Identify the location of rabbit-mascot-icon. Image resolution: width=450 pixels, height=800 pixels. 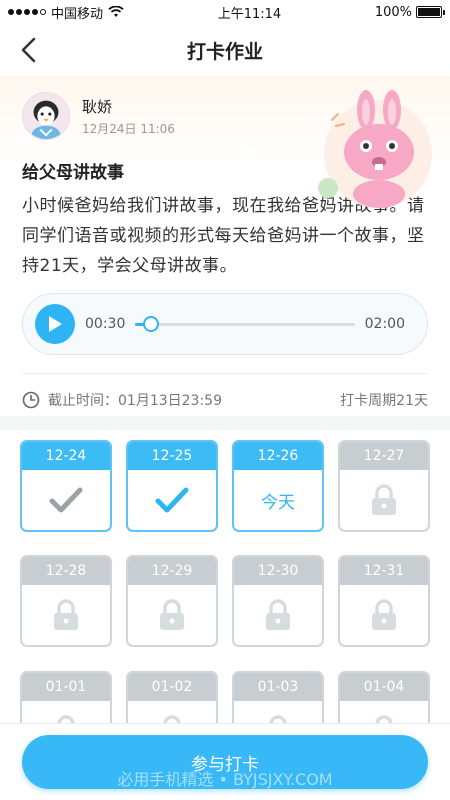
(375, 149).